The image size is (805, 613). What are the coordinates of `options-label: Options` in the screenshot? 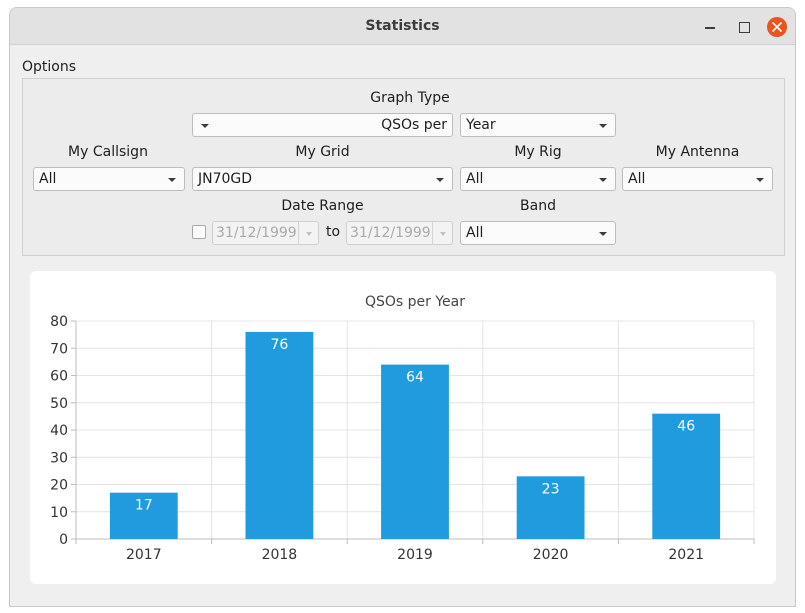 It's located at (49, 67).